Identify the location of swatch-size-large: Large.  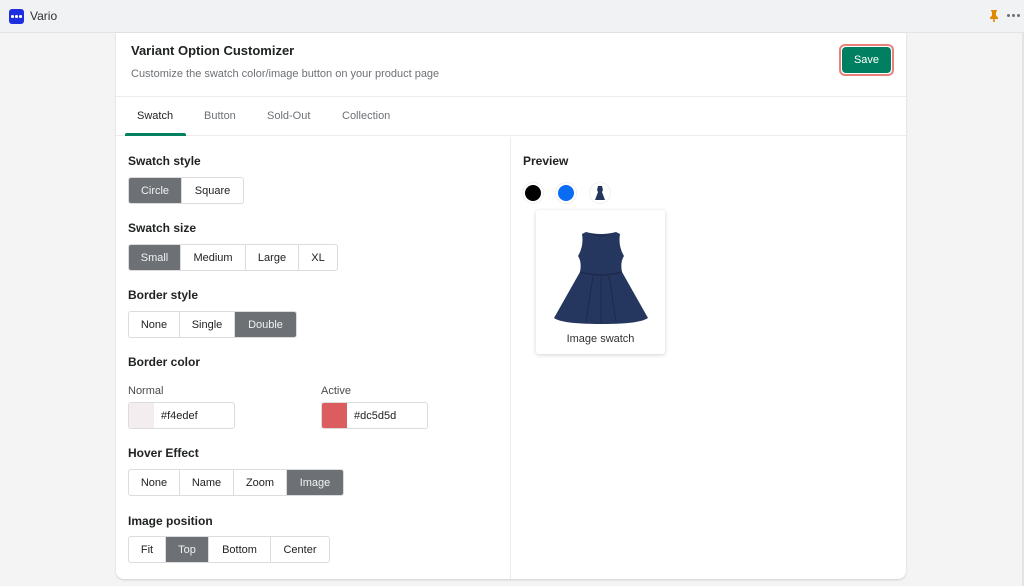
(272, 257).